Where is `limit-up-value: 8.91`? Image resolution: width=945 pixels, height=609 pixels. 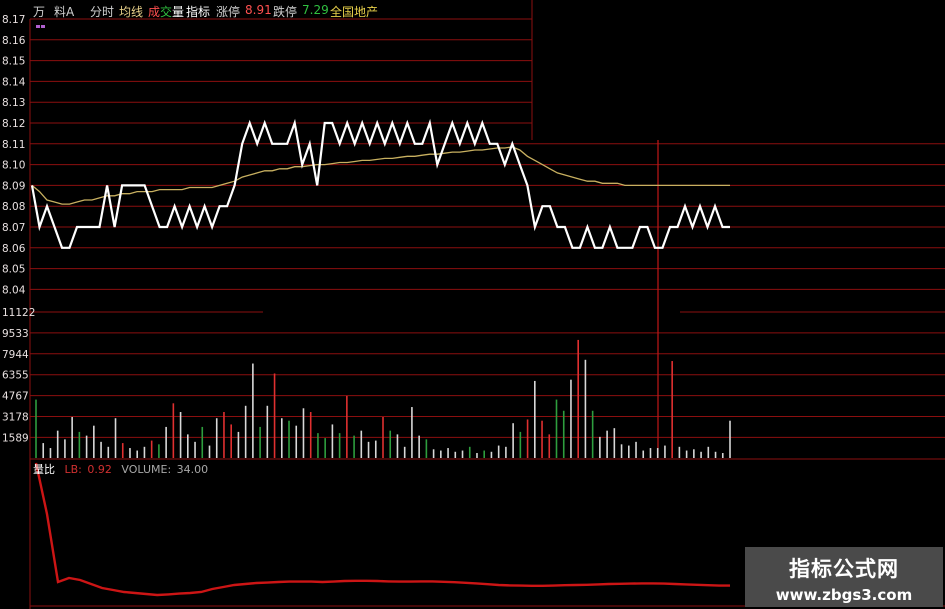
limit-up-value: 8.91 is located at coordinates (258, 10).